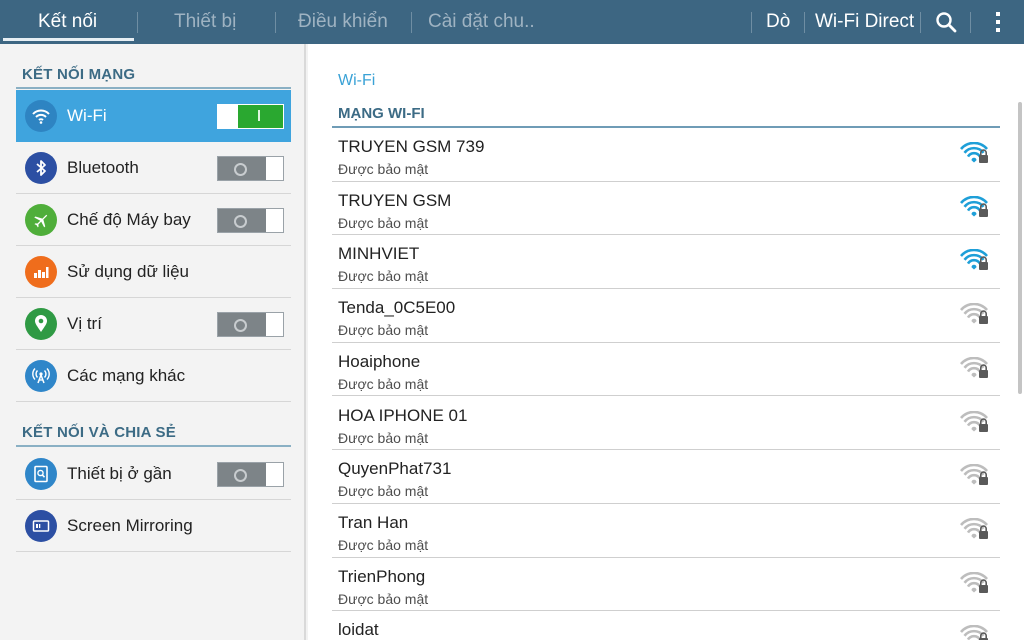  Describe the element at coordinates (79, 74) in the screenshot. I see `section-header-network: KẾT NỐI MẠNG` at that location.